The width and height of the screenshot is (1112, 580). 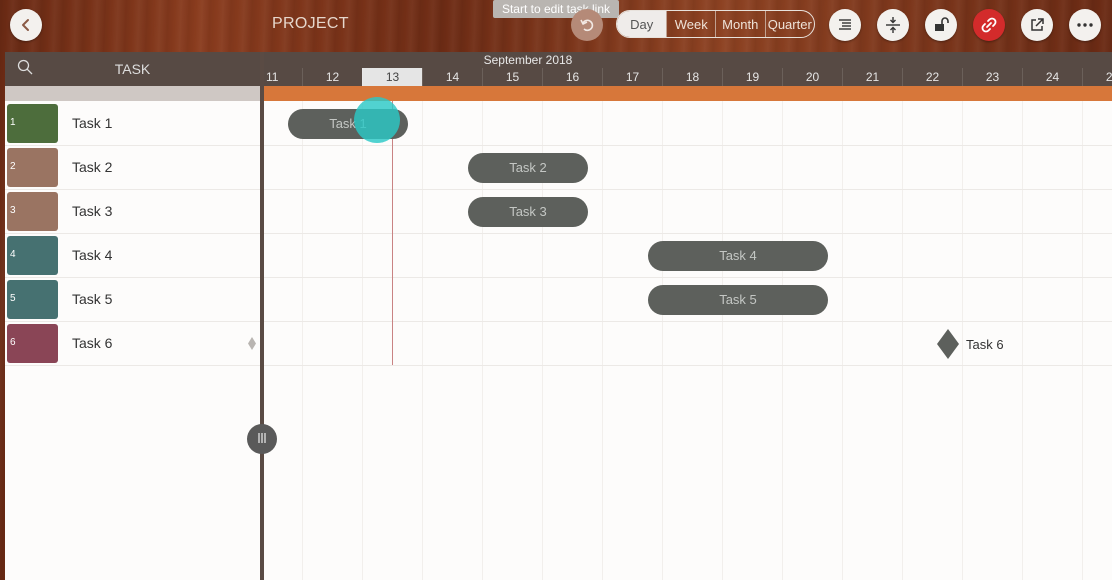 I want to click on task-number: 6, so click(x=13, y=342).